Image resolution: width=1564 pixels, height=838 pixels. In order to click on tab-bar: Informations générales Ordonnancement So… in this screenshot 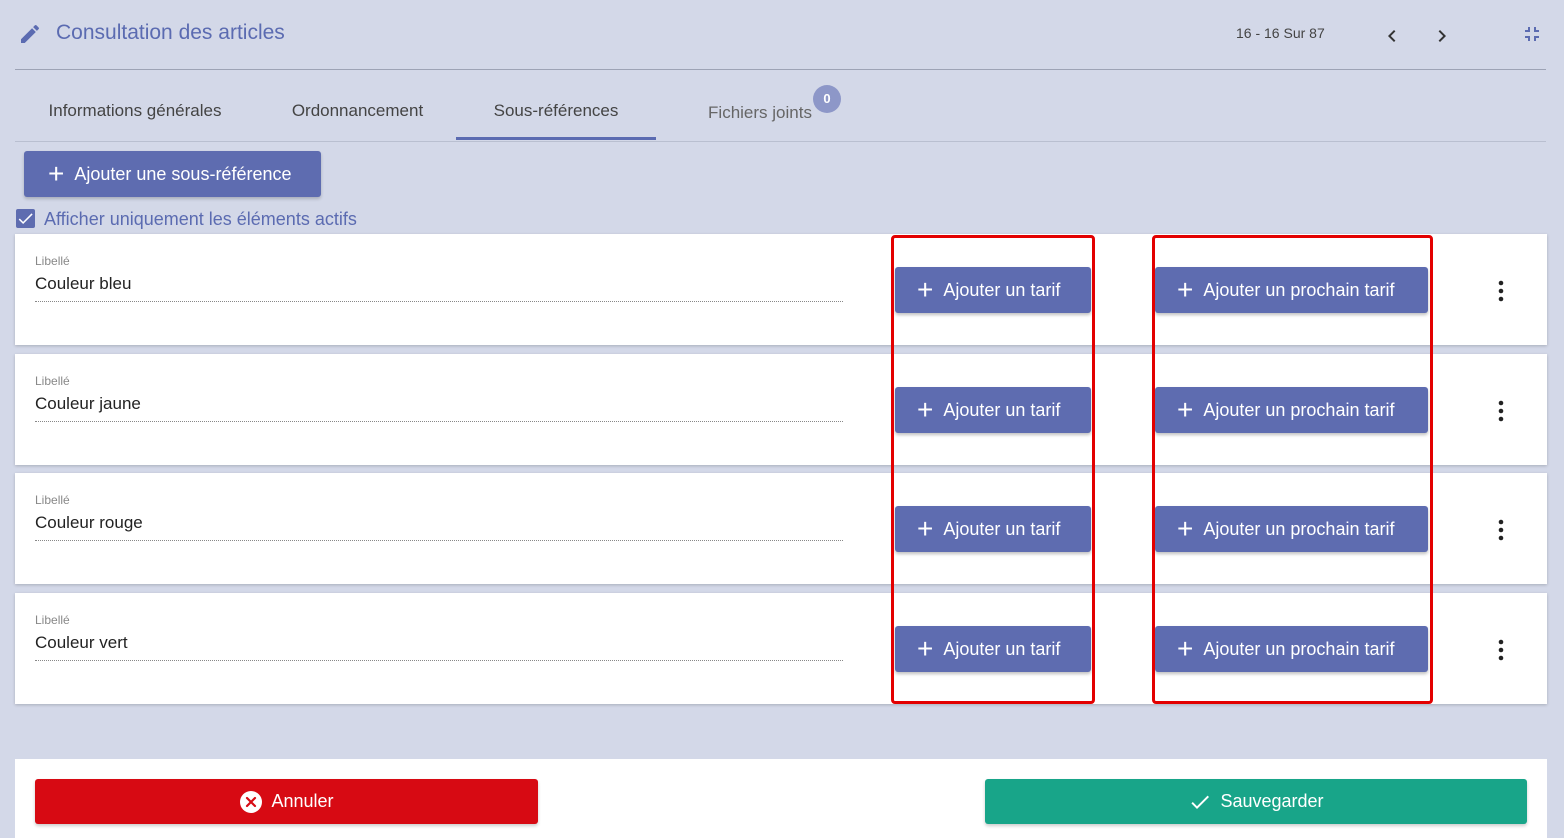, I will do `click(780, 112)`.